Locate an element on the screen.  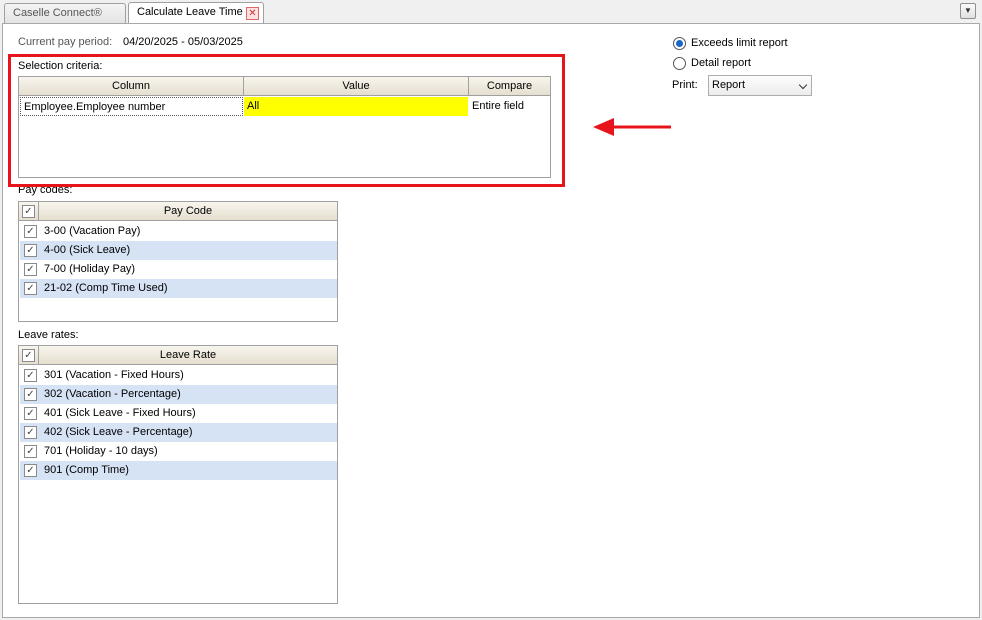
pay-code-row: ✓ 4-00 (Sick Leave) is located at coordinates (178, 250).